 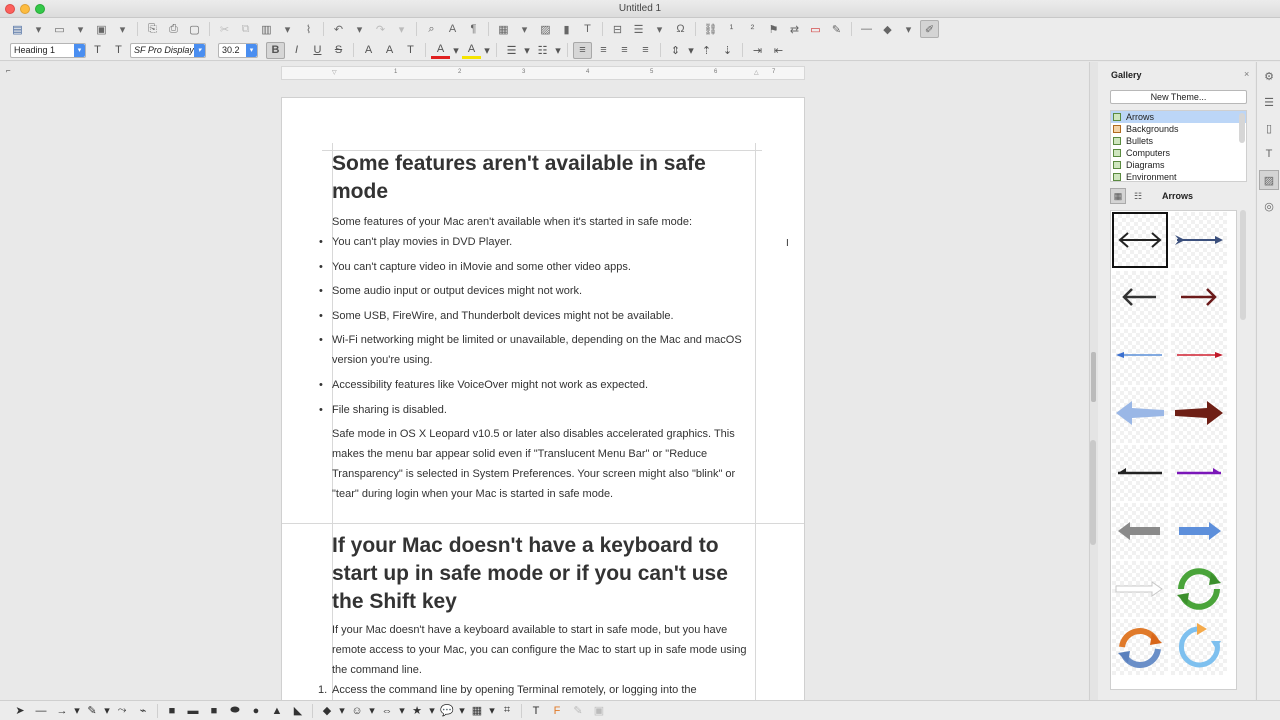 I want to click on chevron-down-icon: ▾, so click(x=79, y=50).